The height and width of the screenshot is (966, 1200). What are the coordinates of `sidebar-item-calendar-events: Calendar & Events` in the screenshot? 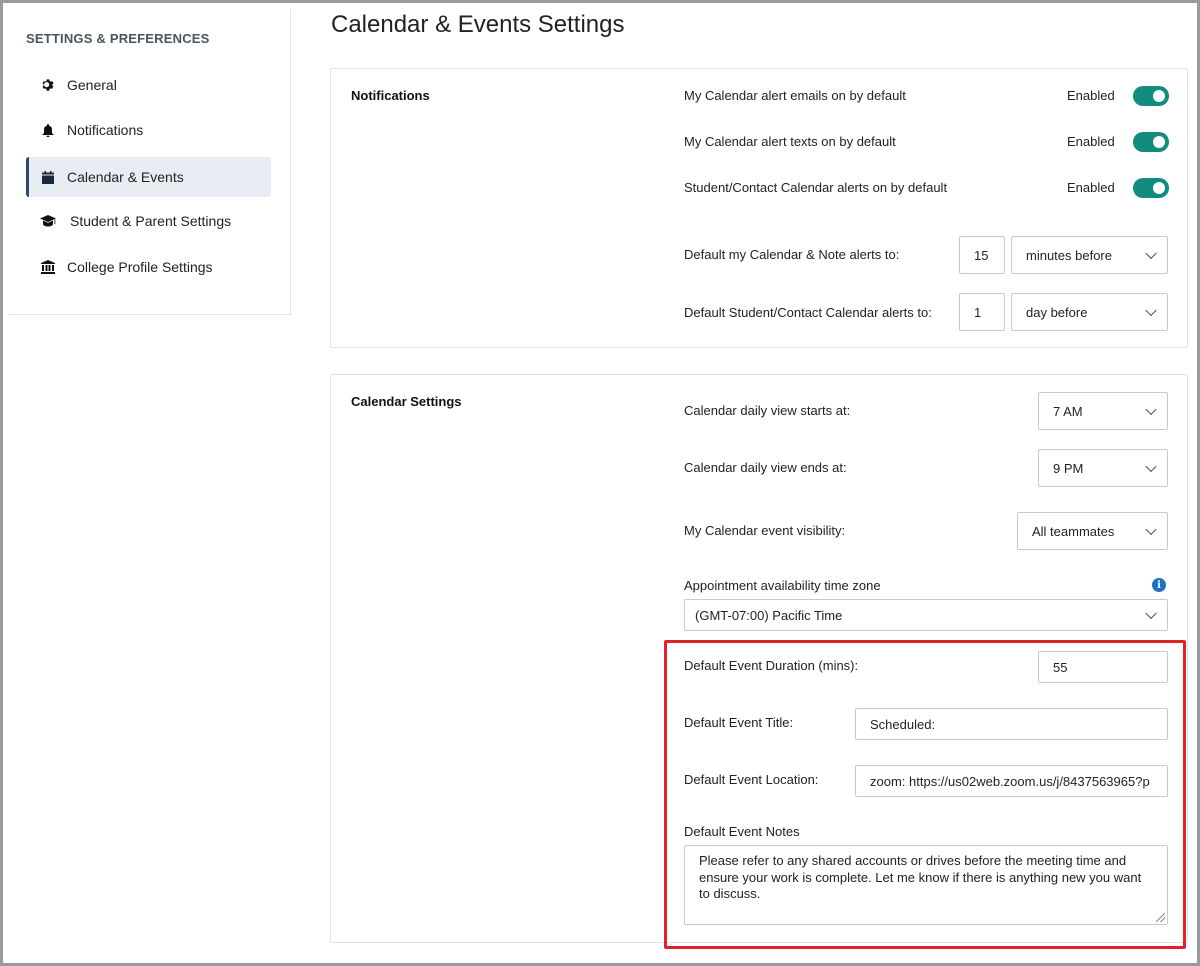 It's located at (148, 177).